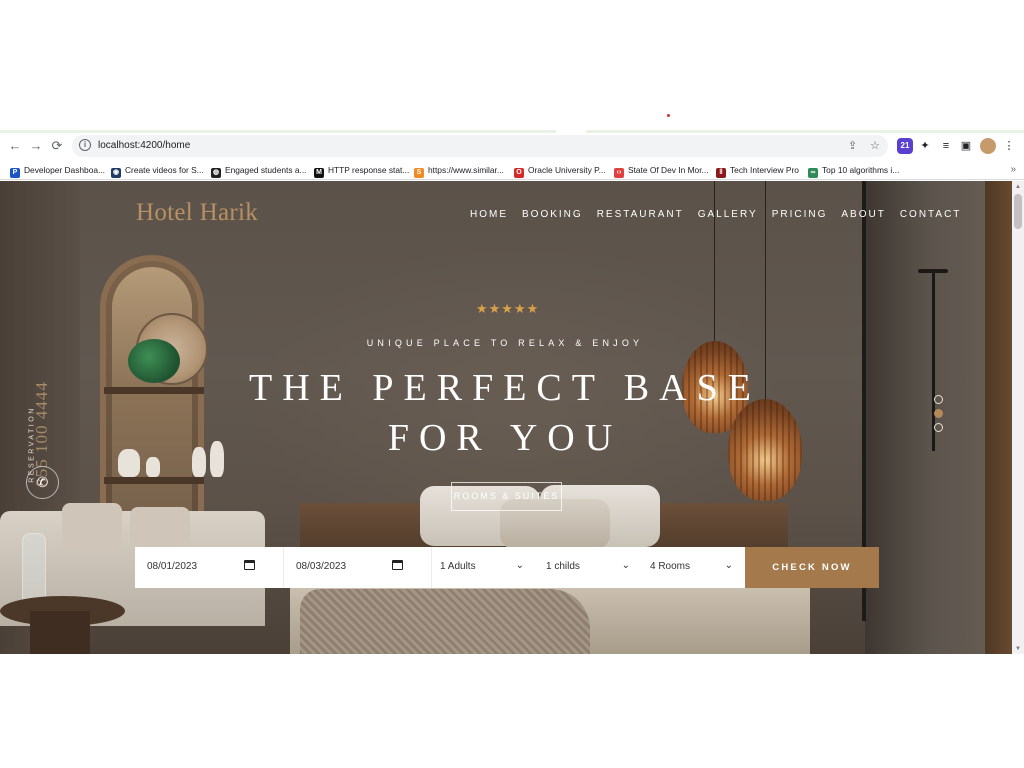  Describe the element at coordinates (484, 567) in the screenshot. I see `adults-select: 1 Adults ⌄` at that location.